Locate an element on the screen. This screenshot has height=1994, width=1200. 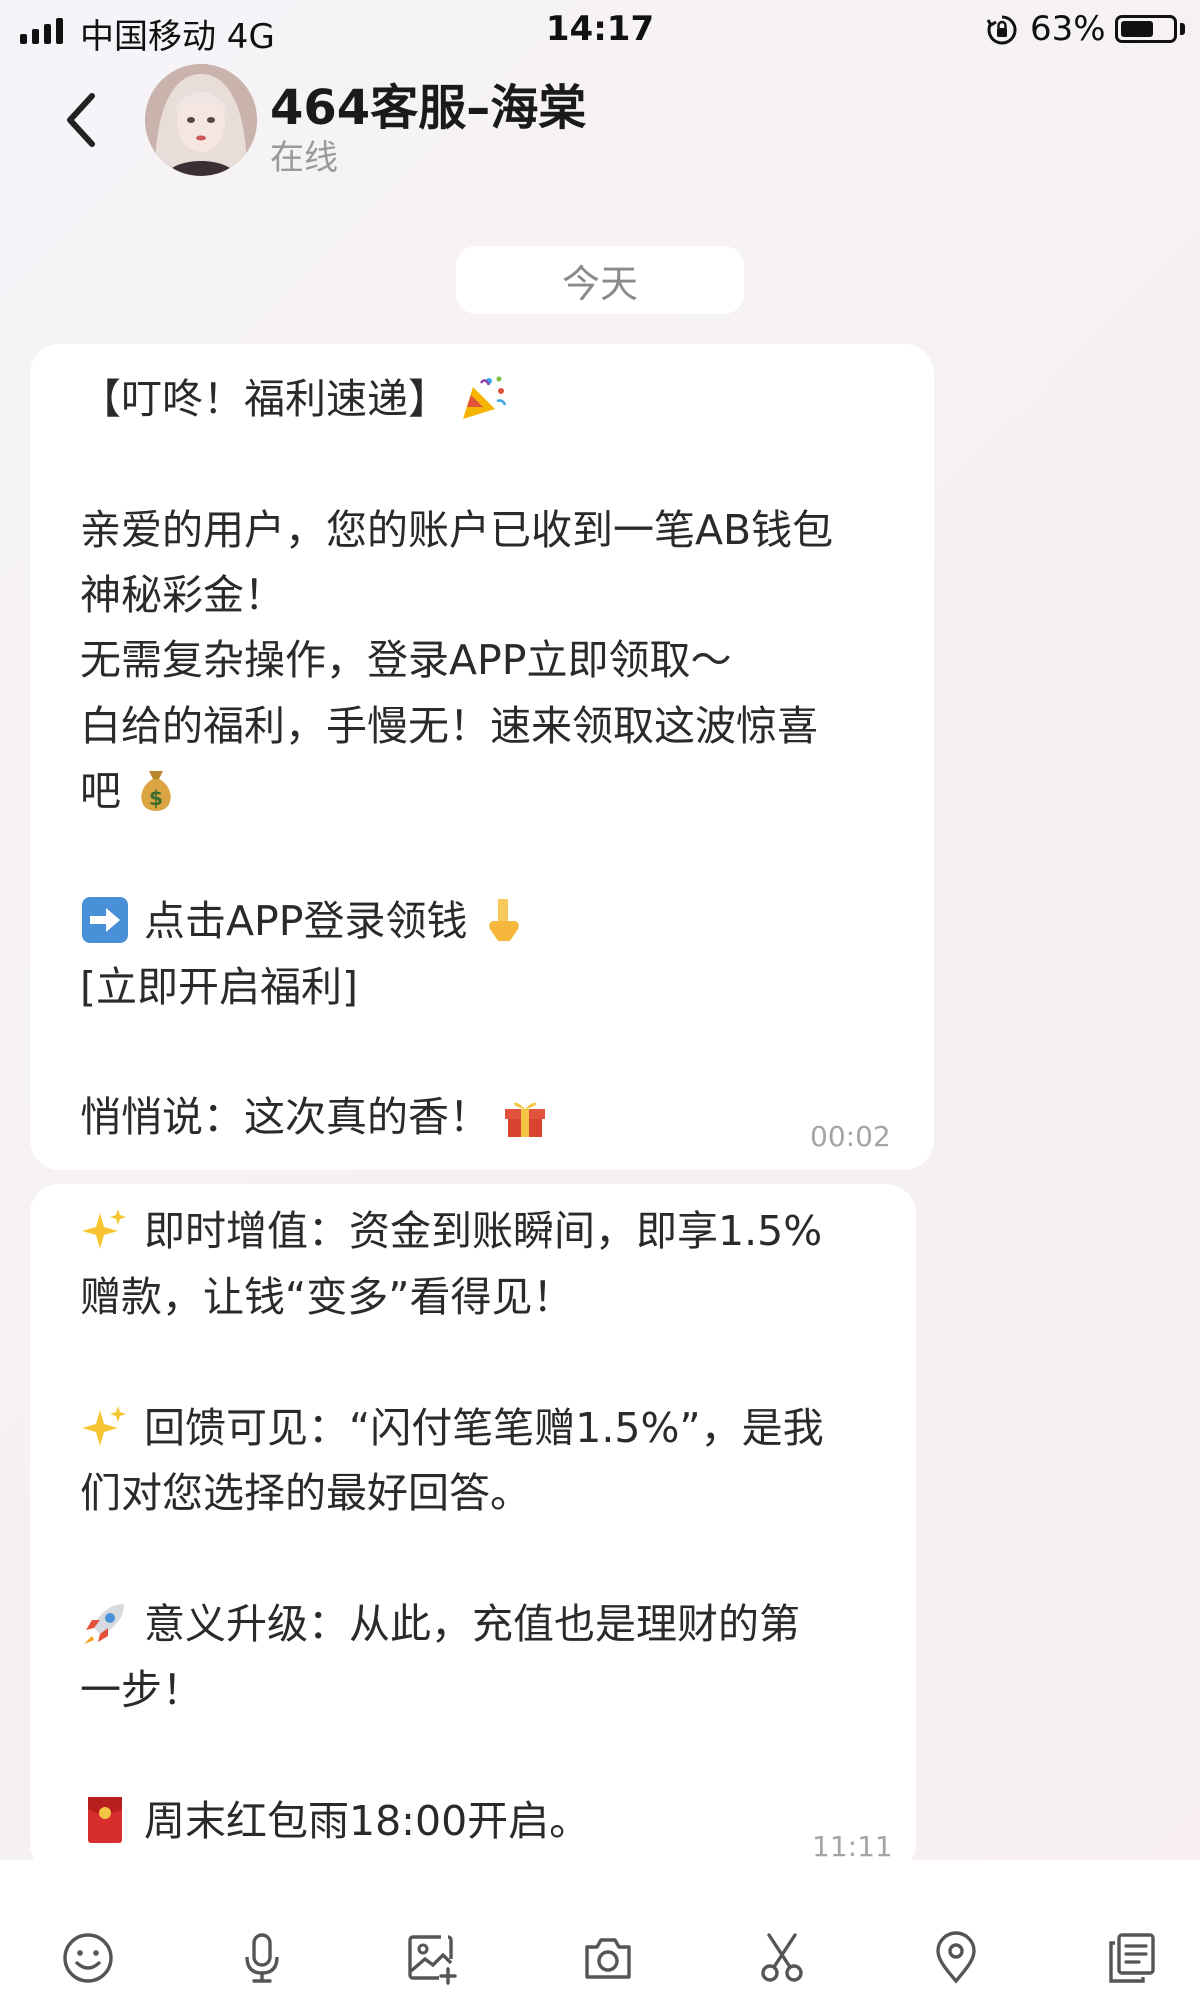
message-timestamp: 11:11 is located at coordinates (852, 1846).